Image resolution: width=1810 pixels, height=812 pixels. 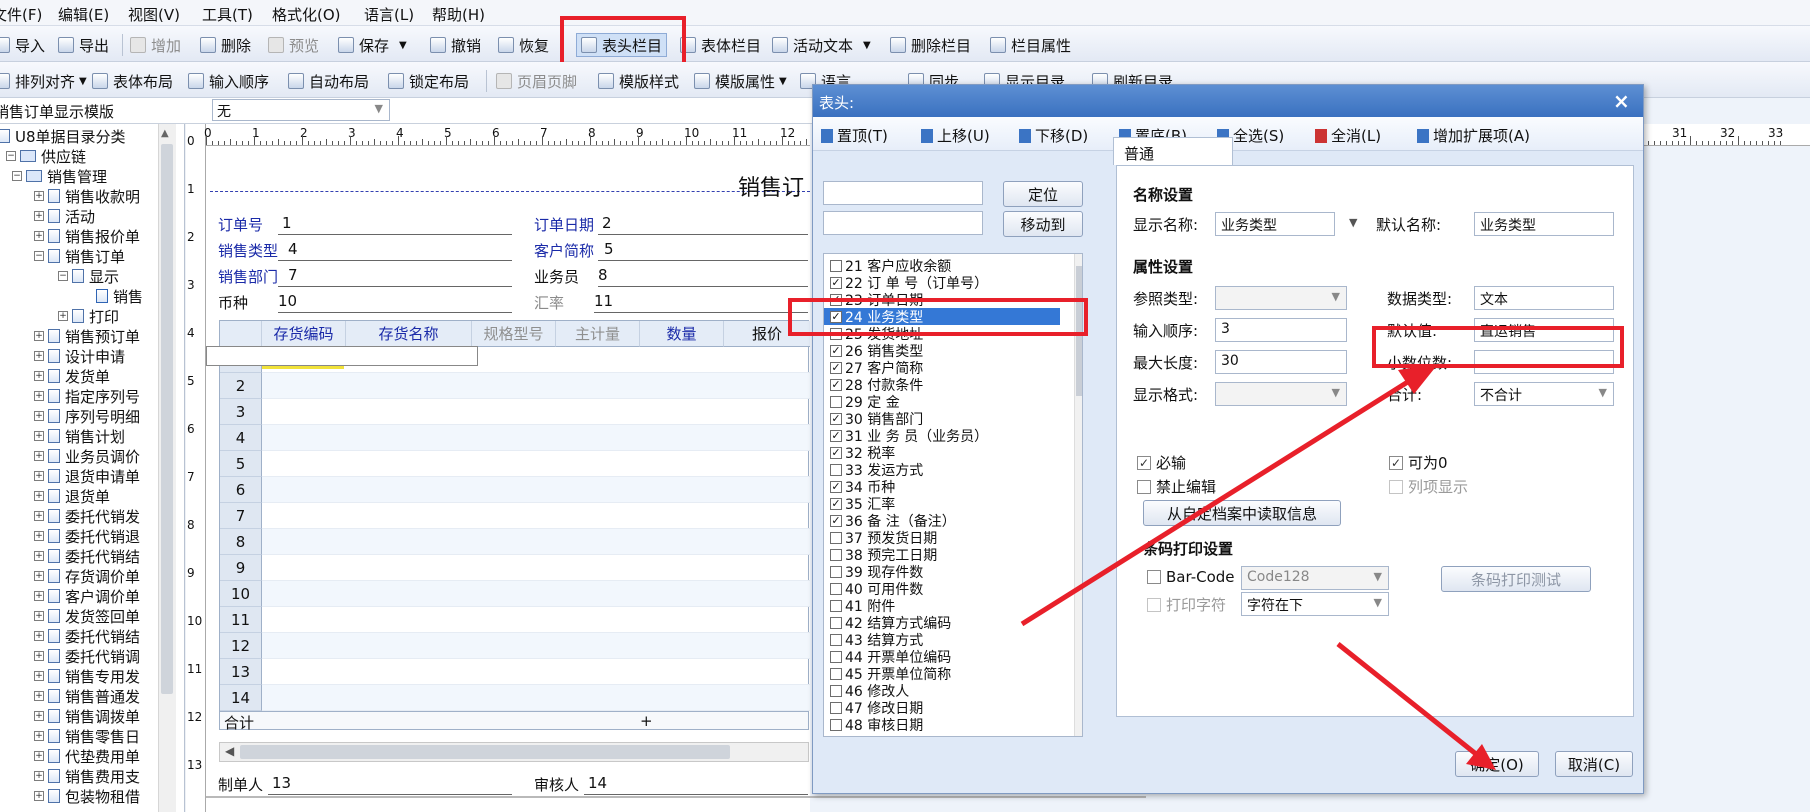 I want to click on arrow-line-ok, so click(x=1412, y=703).